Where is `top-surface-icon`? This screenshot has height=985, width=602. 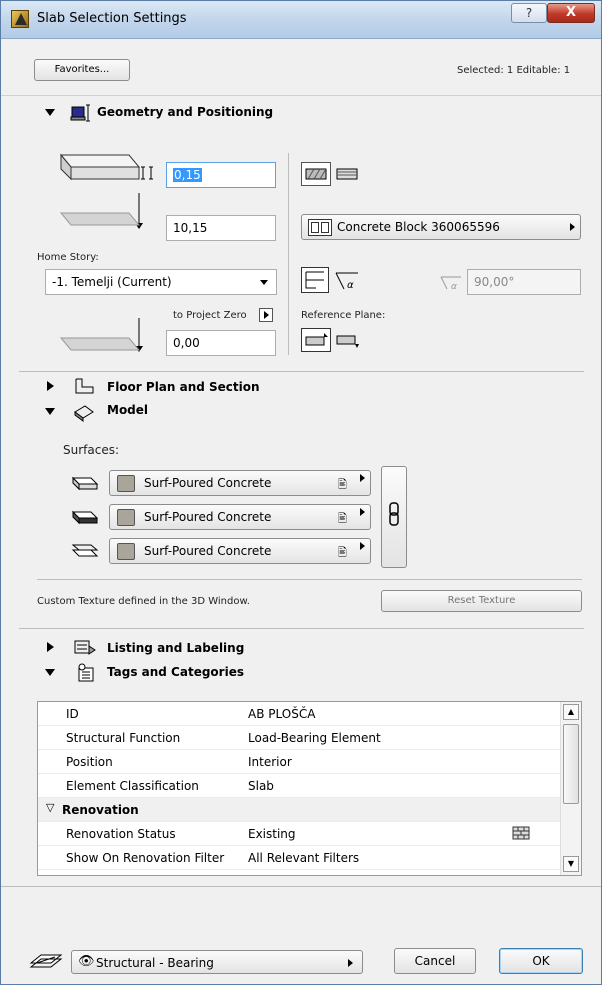
top-surface-icon is located at coordinates (85, 483).